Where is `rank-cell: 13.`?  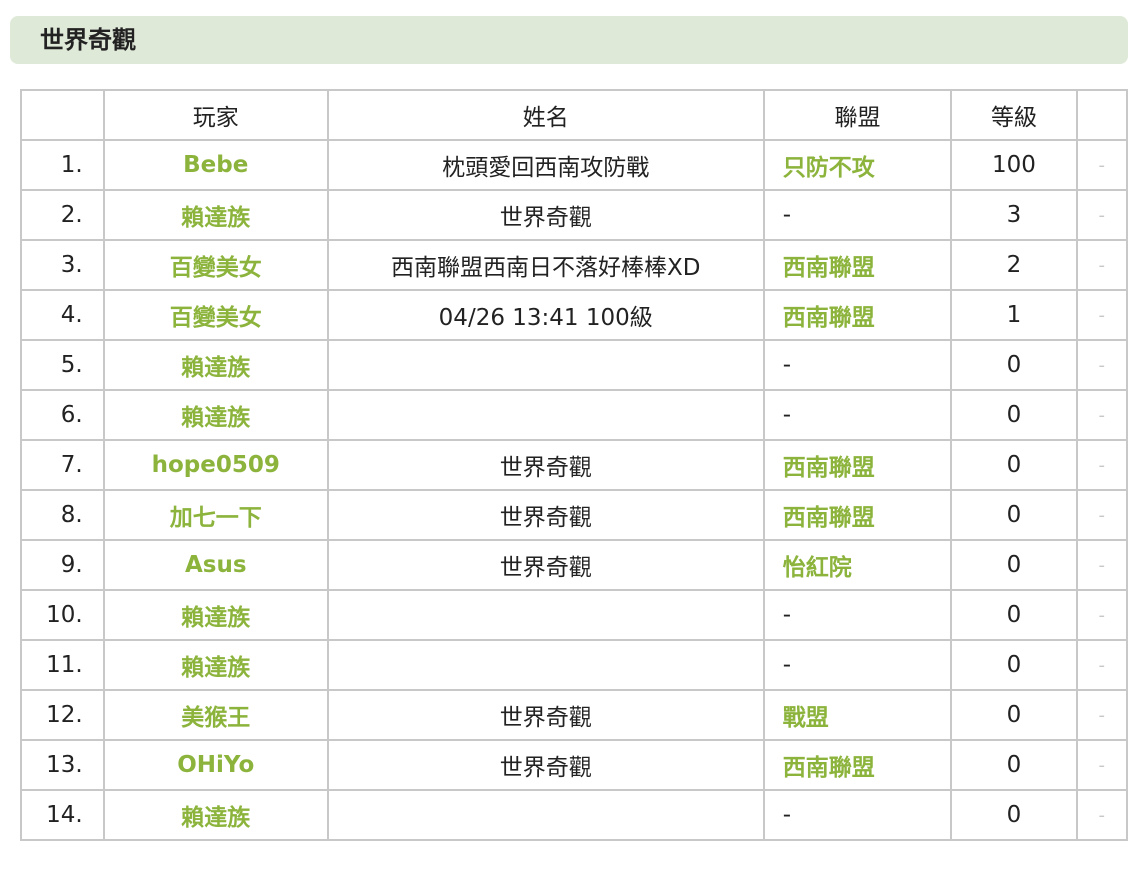
rank-cell: 13. is located at coordinates (62, 765).